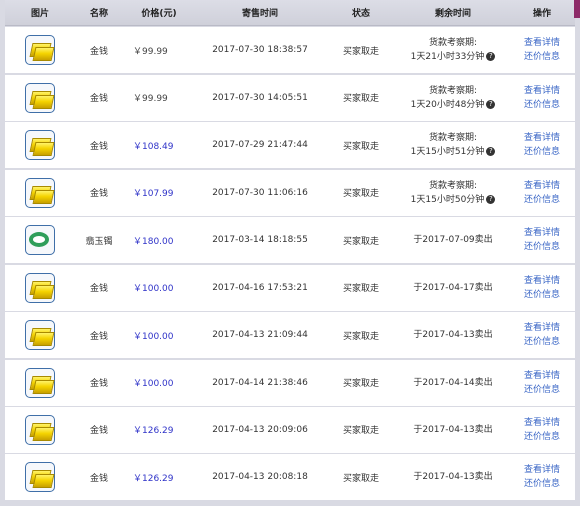 Image resolution: width=580 pixels, height=506 pixels. I want to click on listed-time: 2017-07-30 11:06:16, so click(260, 192).